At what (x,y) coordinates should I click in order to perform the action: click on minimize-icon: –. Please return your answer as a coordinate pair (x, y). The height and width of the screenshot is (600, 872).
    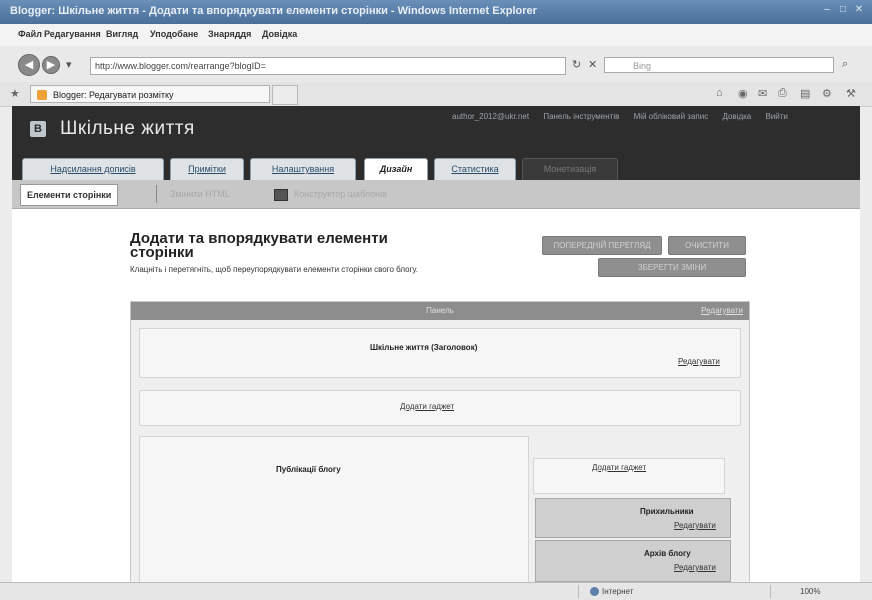
    Looking at the image, I should click on (827, 10).